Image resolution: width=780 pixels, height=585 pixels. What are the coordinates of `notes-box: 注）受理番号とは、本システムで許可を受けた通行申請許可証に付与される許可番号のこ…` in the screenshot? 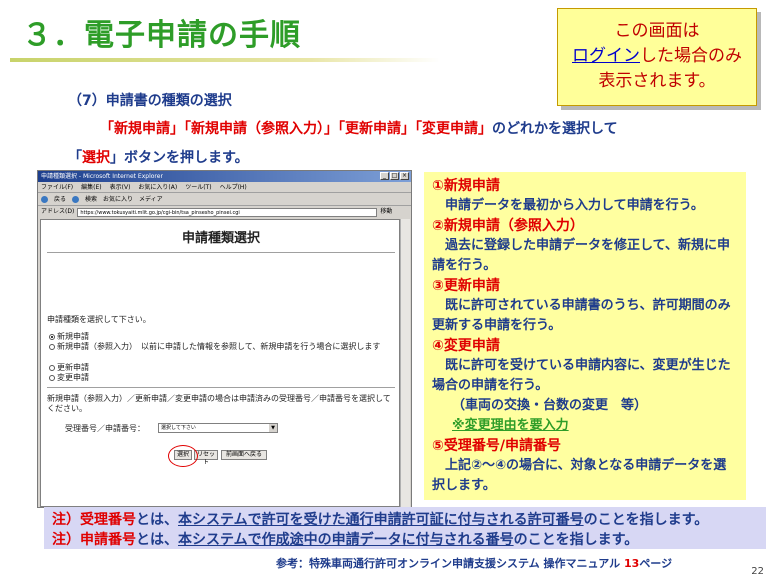 It's located at (405, 528).